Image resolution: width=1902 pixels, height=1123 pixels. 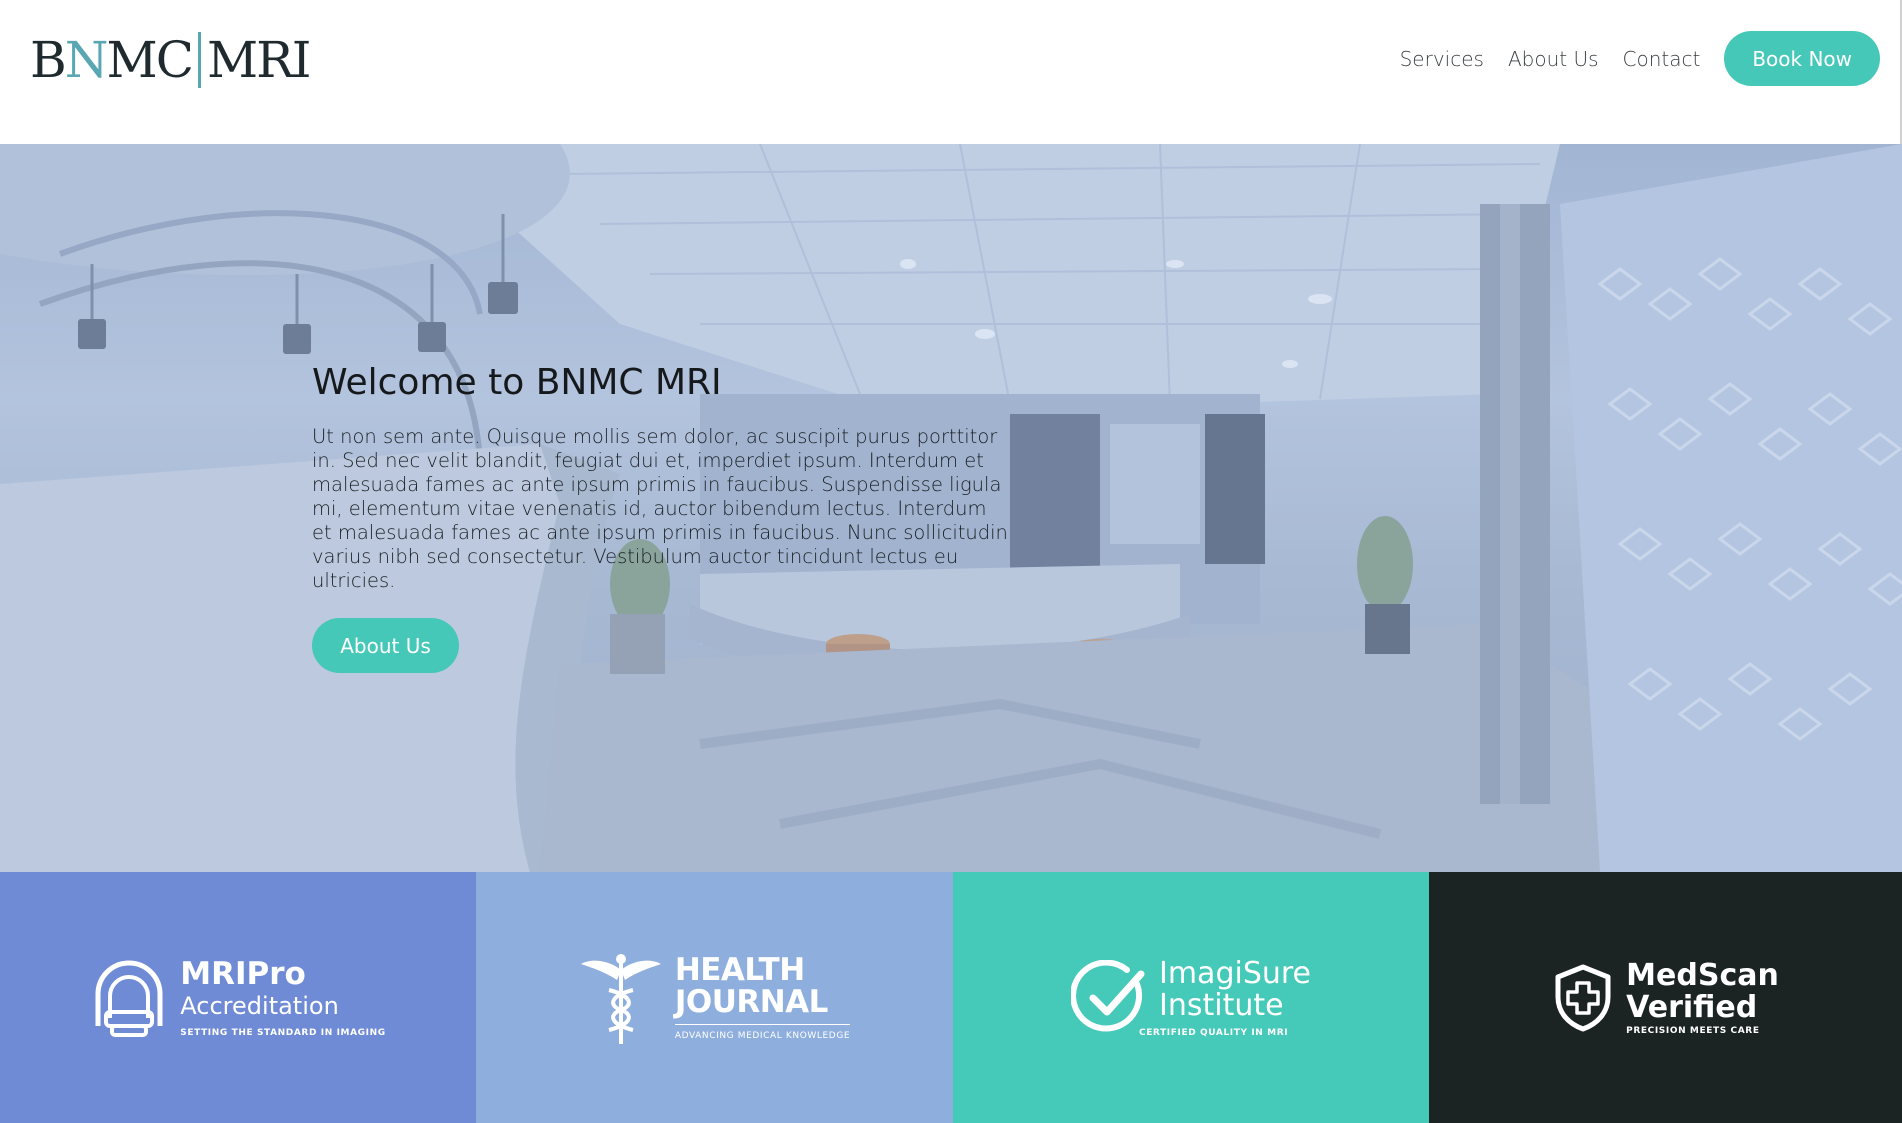 What do you see at coordinates (1693, 1030) in the screenshot?
I see `medscan-tagline: PRECISION MEETS CARE` at bounding box center [1693, 1030].